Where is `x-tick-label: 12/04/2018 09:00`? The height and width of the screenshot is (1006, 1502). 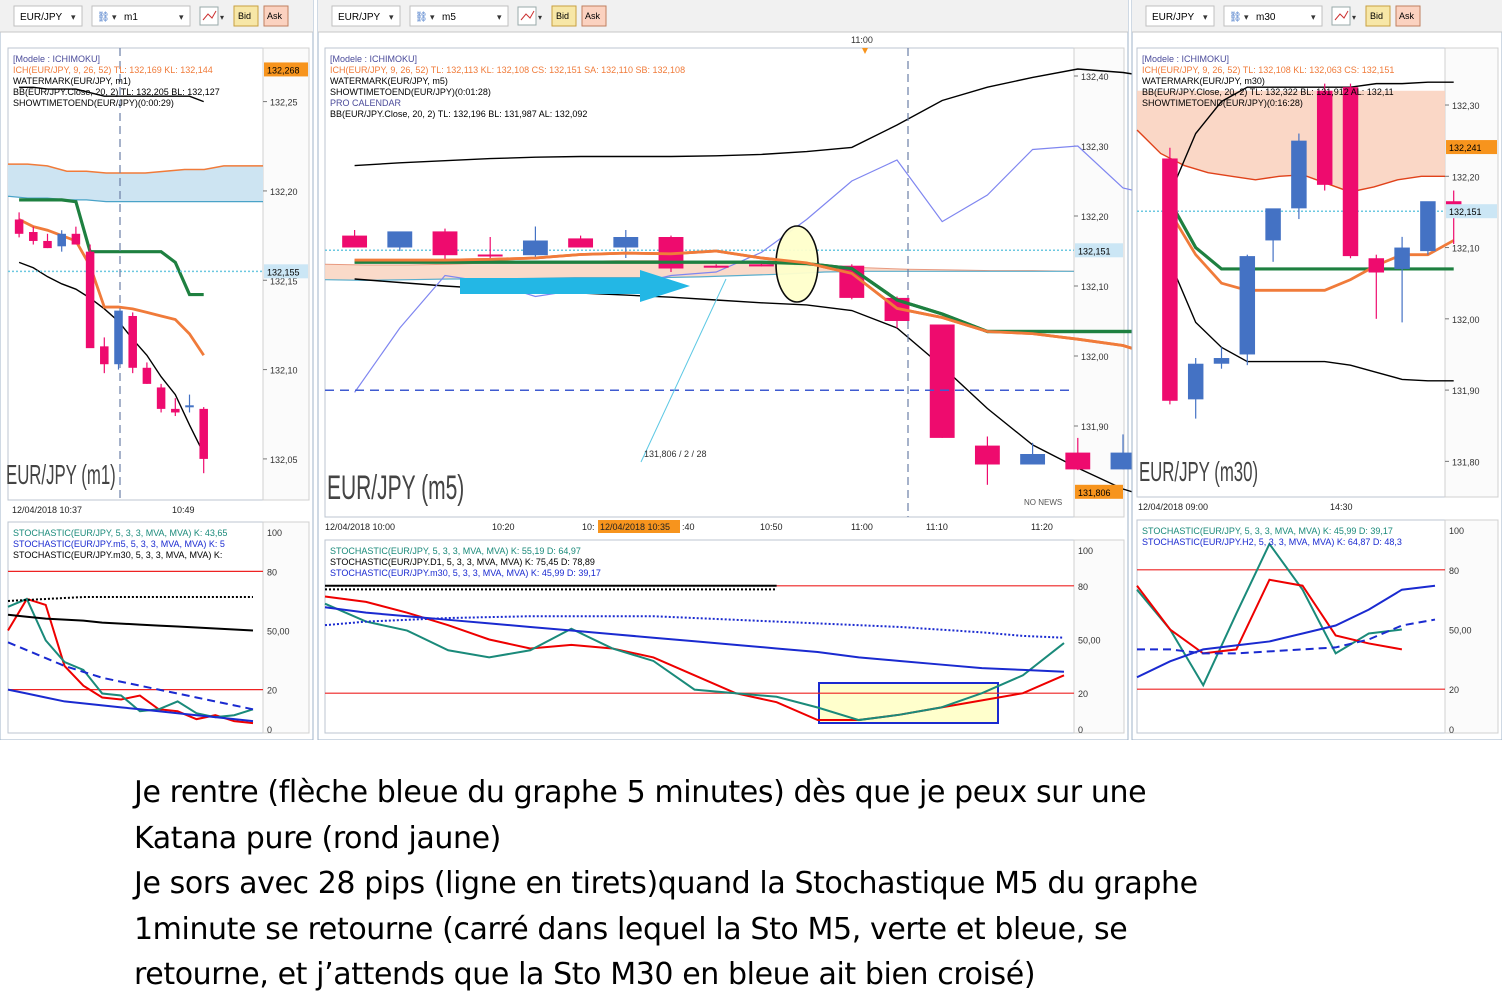
x-tick-label: 12/04/2018 09:00 is located at coordinates (1173, 507).